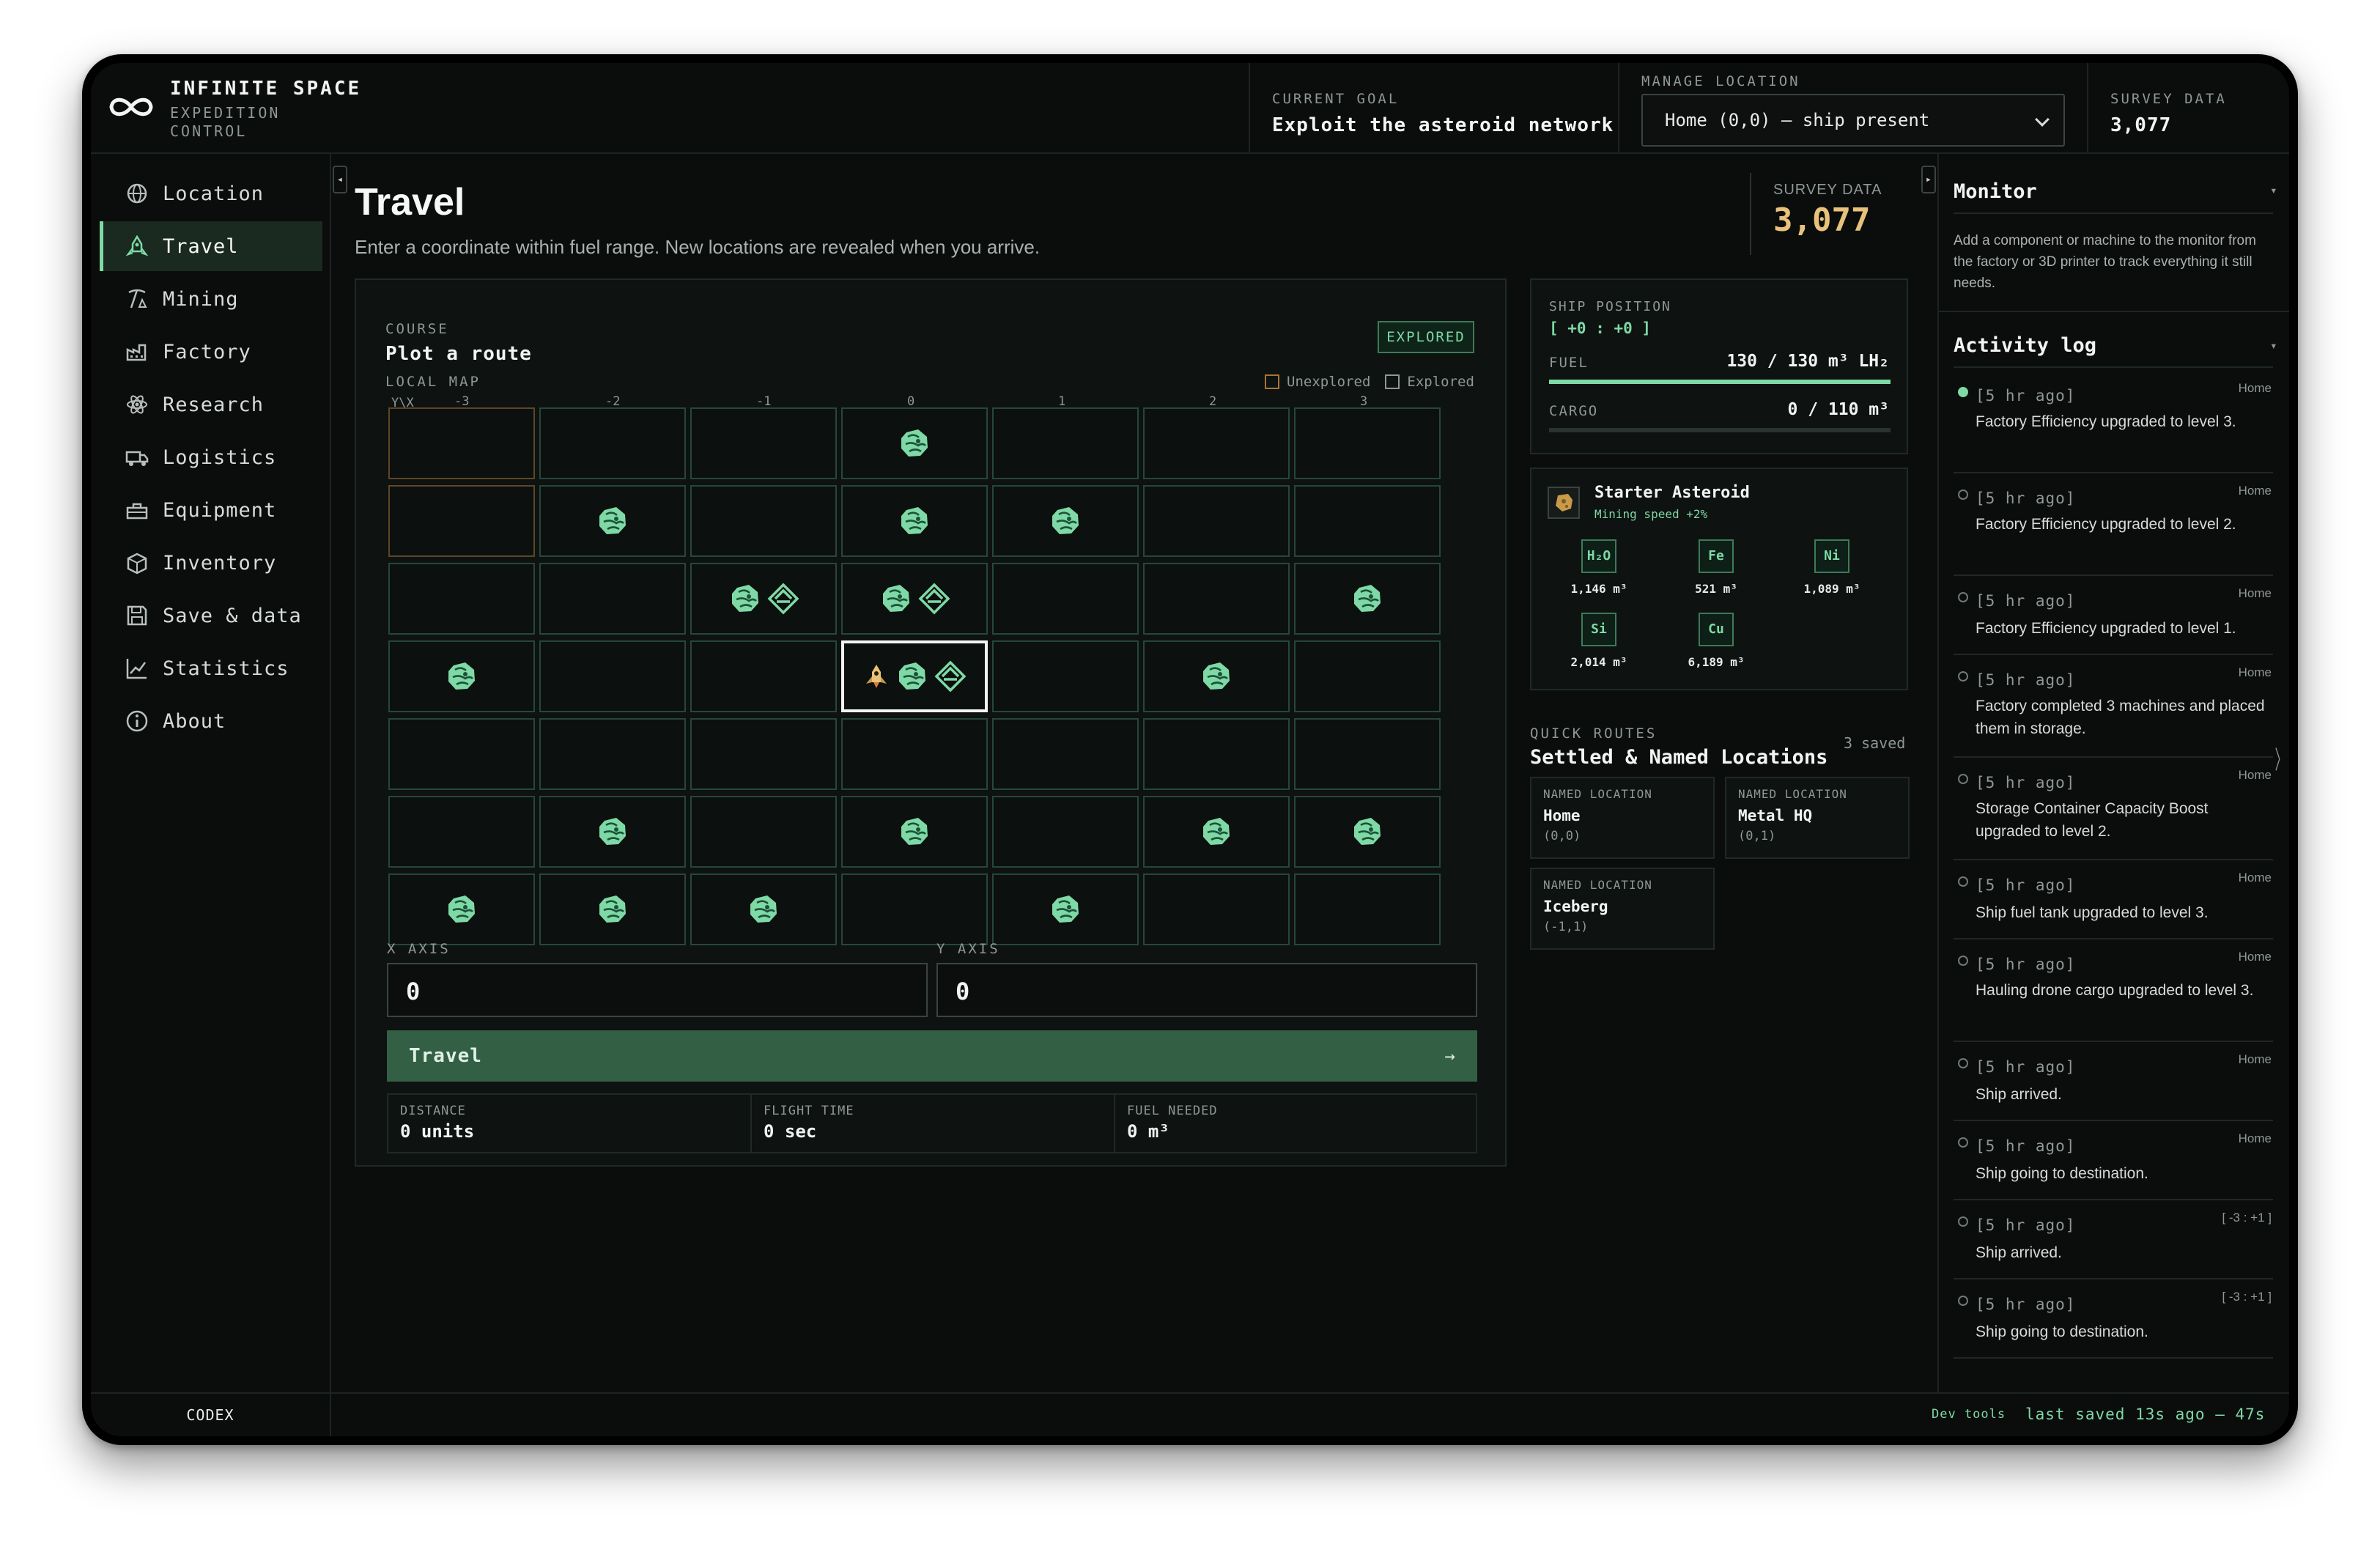  What do you see at coordinates (211, 405) in the screenshot?
I see `sidebar-item-research: Research` at bounding box center [211, 405].